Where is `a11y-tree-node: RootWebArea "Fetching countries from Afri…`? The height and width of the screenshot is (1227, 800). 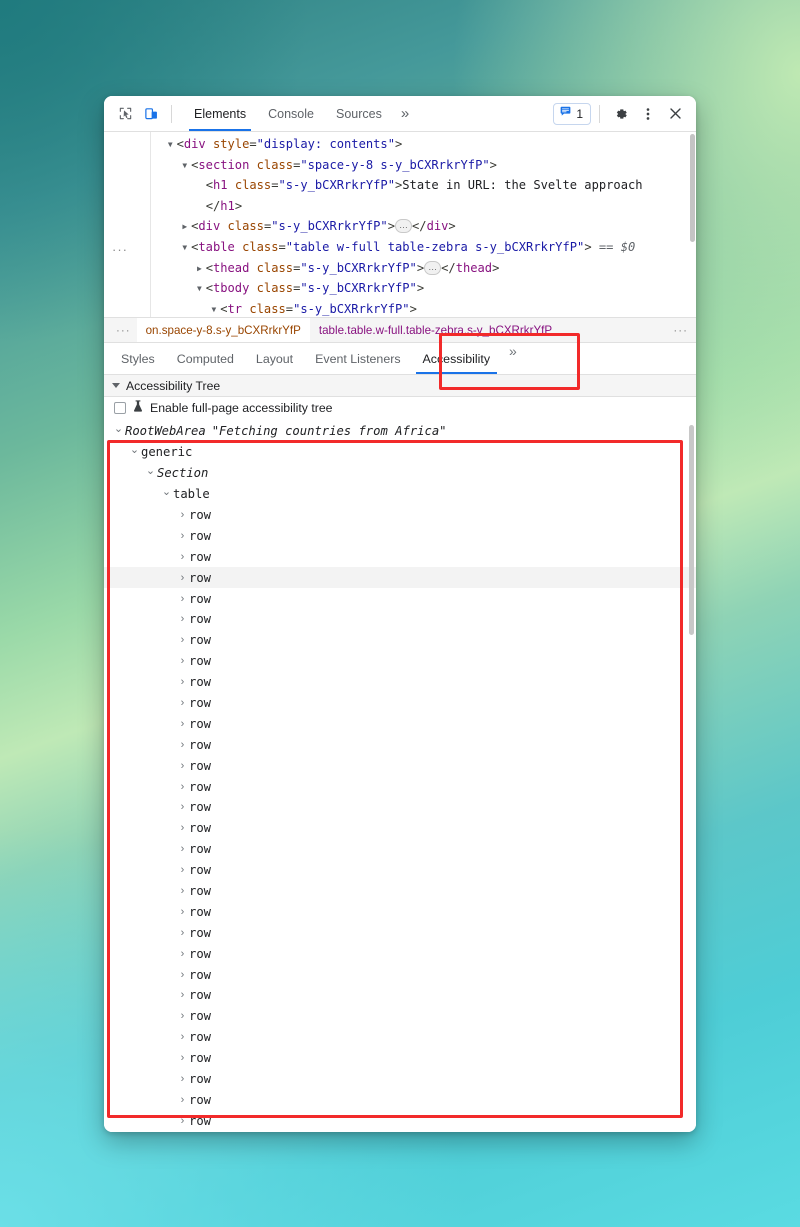
a11y-tree-node: RootWebArea "Fetching countries from Afri… is located at coordinates (400, 431).